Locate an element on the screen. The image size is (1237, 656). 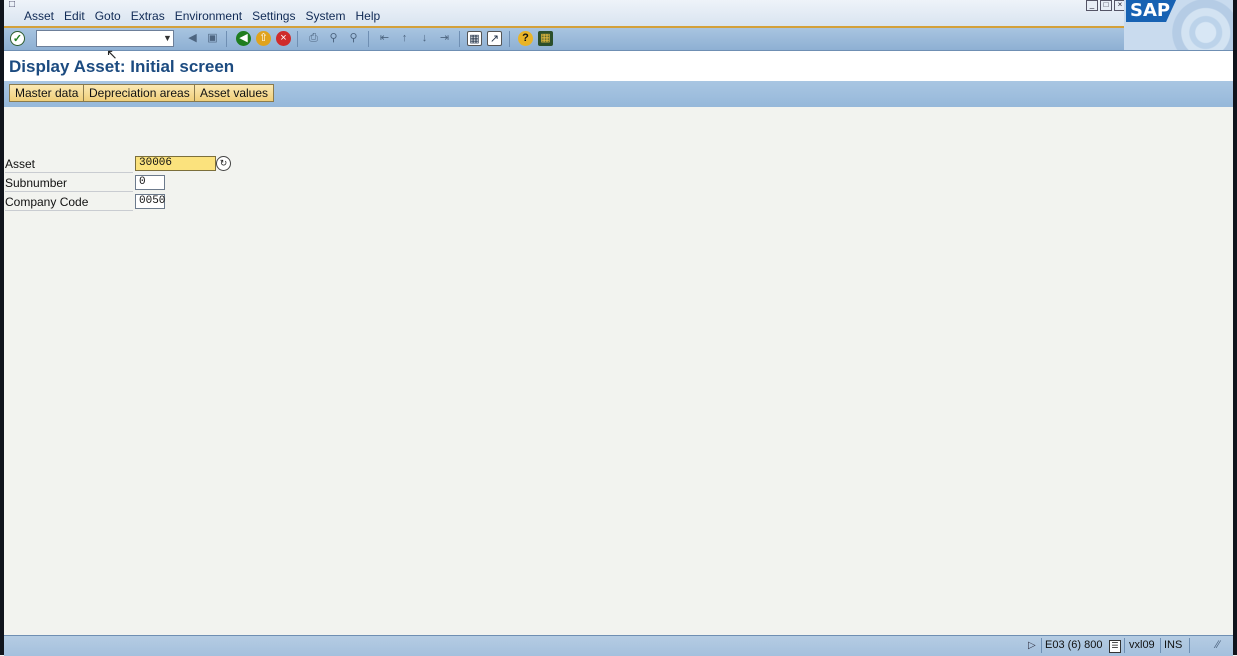
last-page-icon: ⇥ is located at coordinates (444, 38).